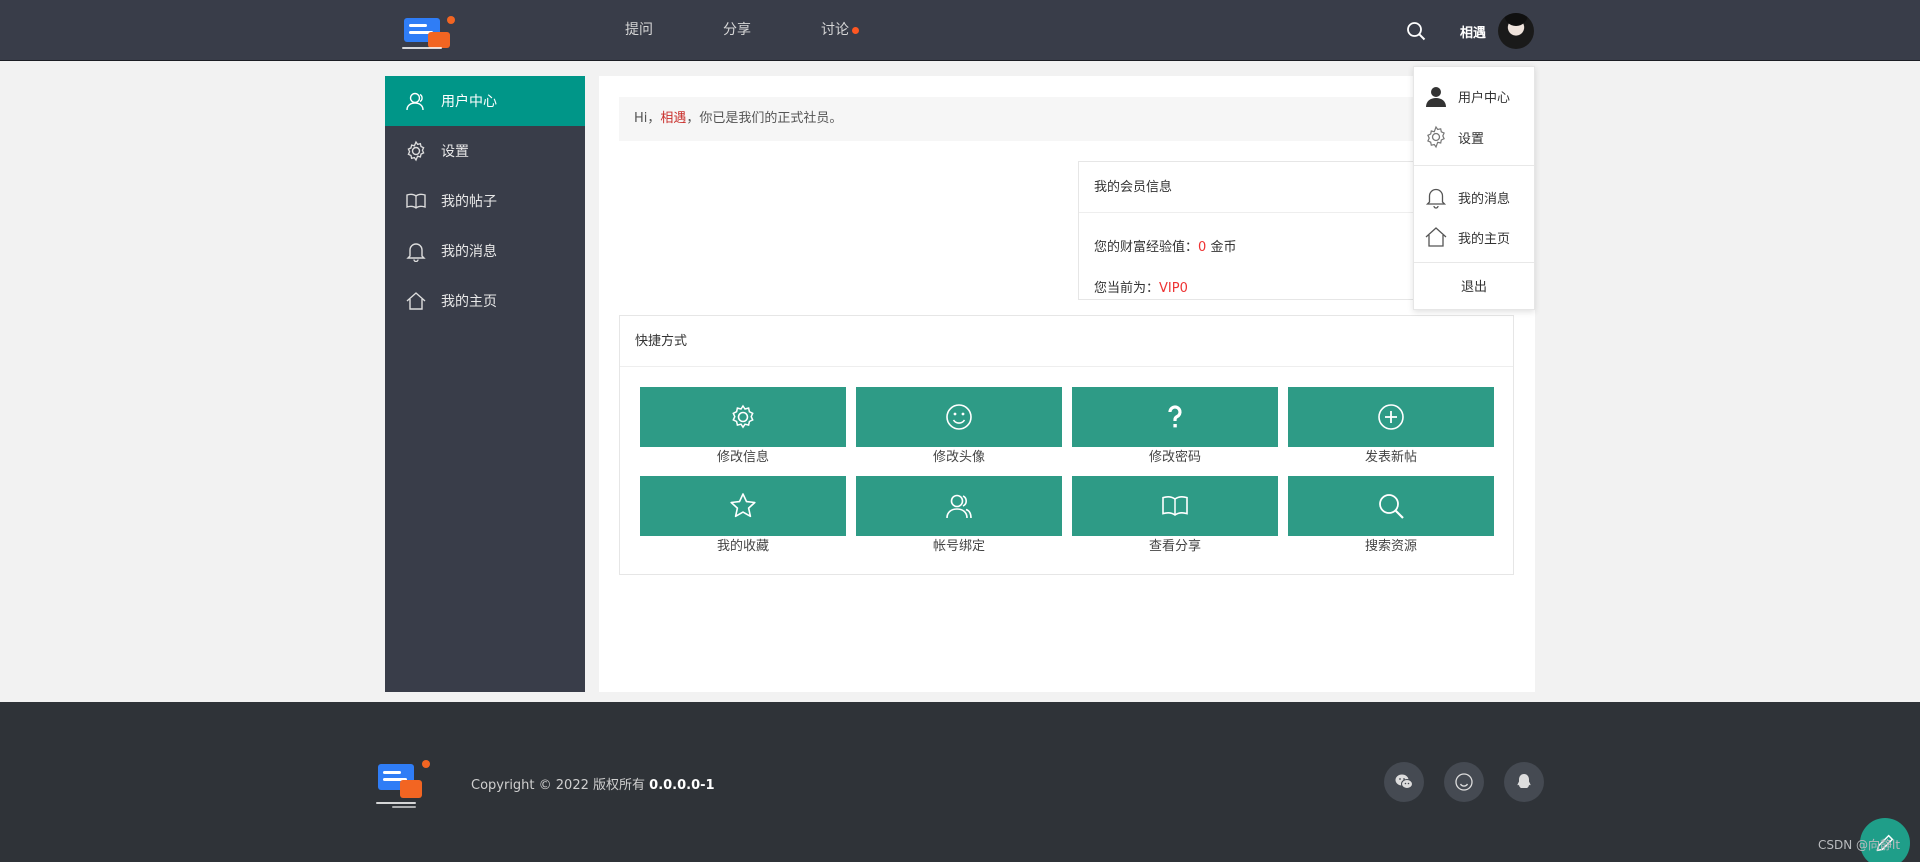  I want to click on sidebar-item-settings: 设置, so click(485, 151).